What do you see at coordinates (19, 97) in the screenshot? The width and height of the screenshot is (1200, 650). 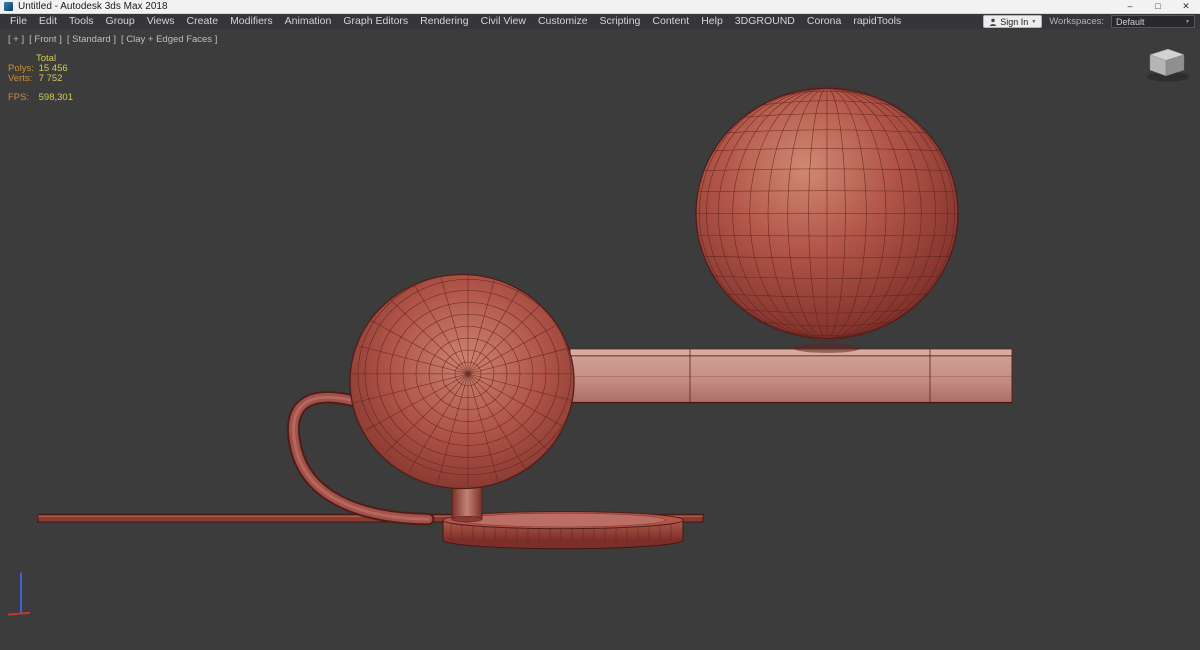 I see `stats-fps-label: FPS:` at bounding box center [19, 97].